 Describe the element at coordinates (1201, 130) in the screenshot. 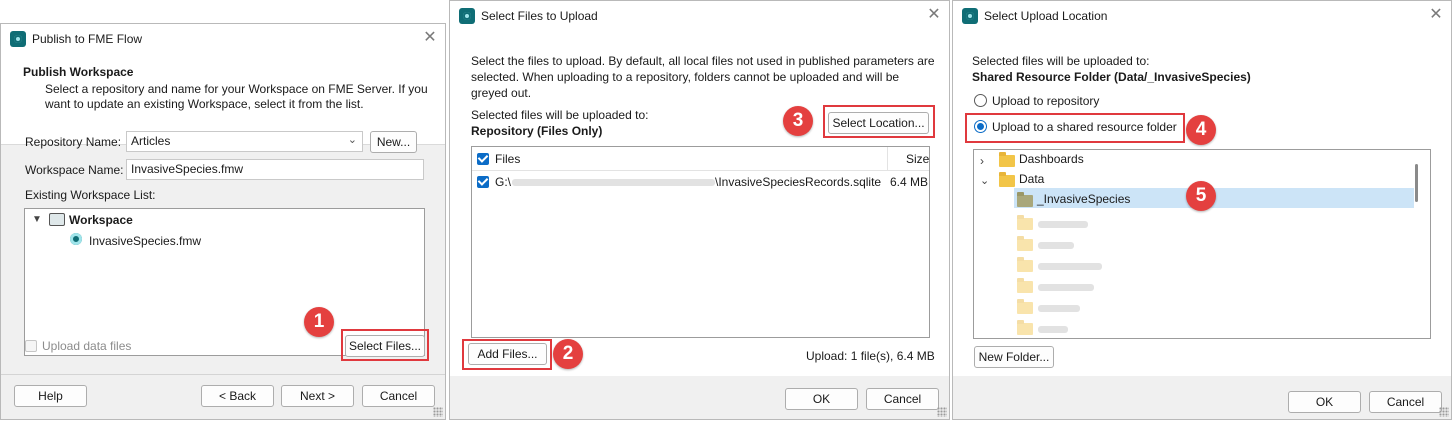

I see `step-badge-4: 4` at that location.